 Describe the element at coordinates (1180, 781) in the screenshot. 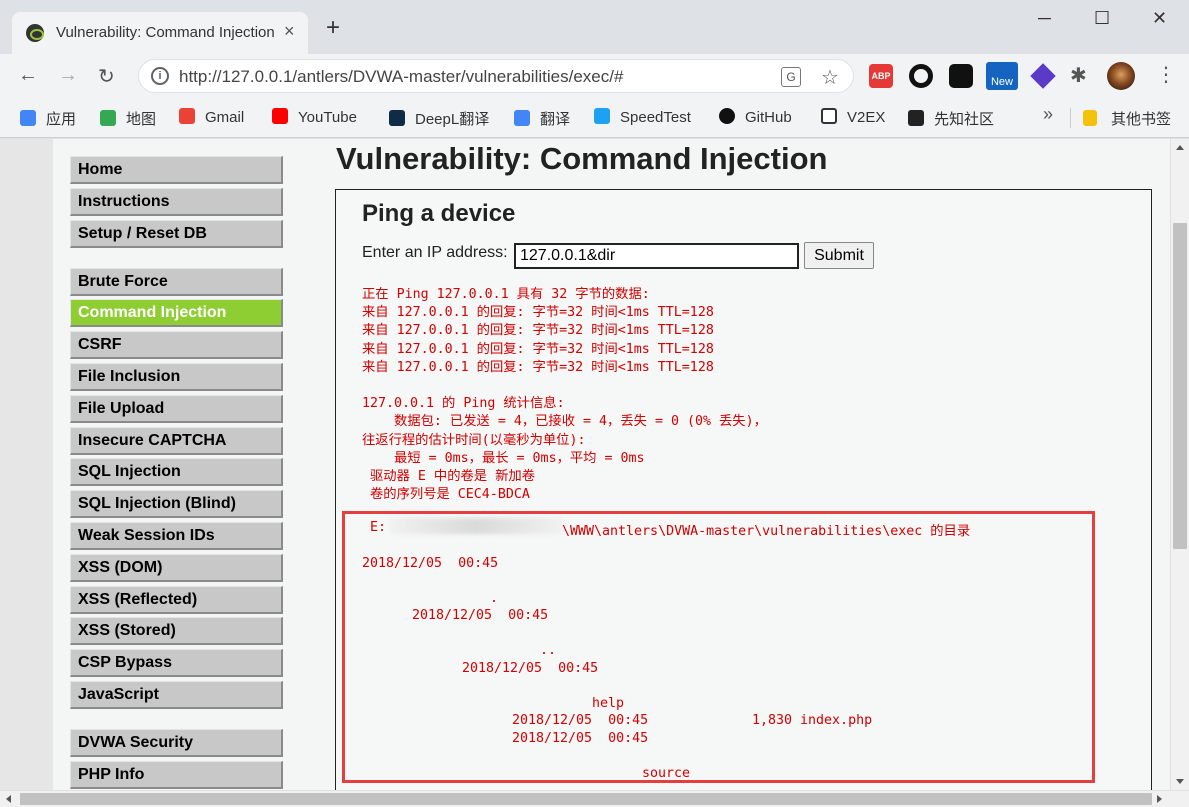

I see `scroll-down-arrow-icon` at that location.